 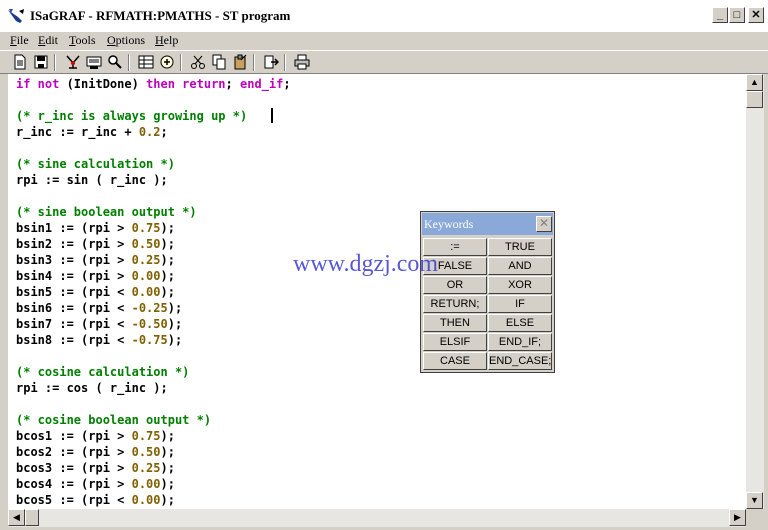 What do you see at coordinates (384, 41) in the screenshot?
I see `menu-bar: File Edit Tools Options Help` at bounding box center [384, 41].